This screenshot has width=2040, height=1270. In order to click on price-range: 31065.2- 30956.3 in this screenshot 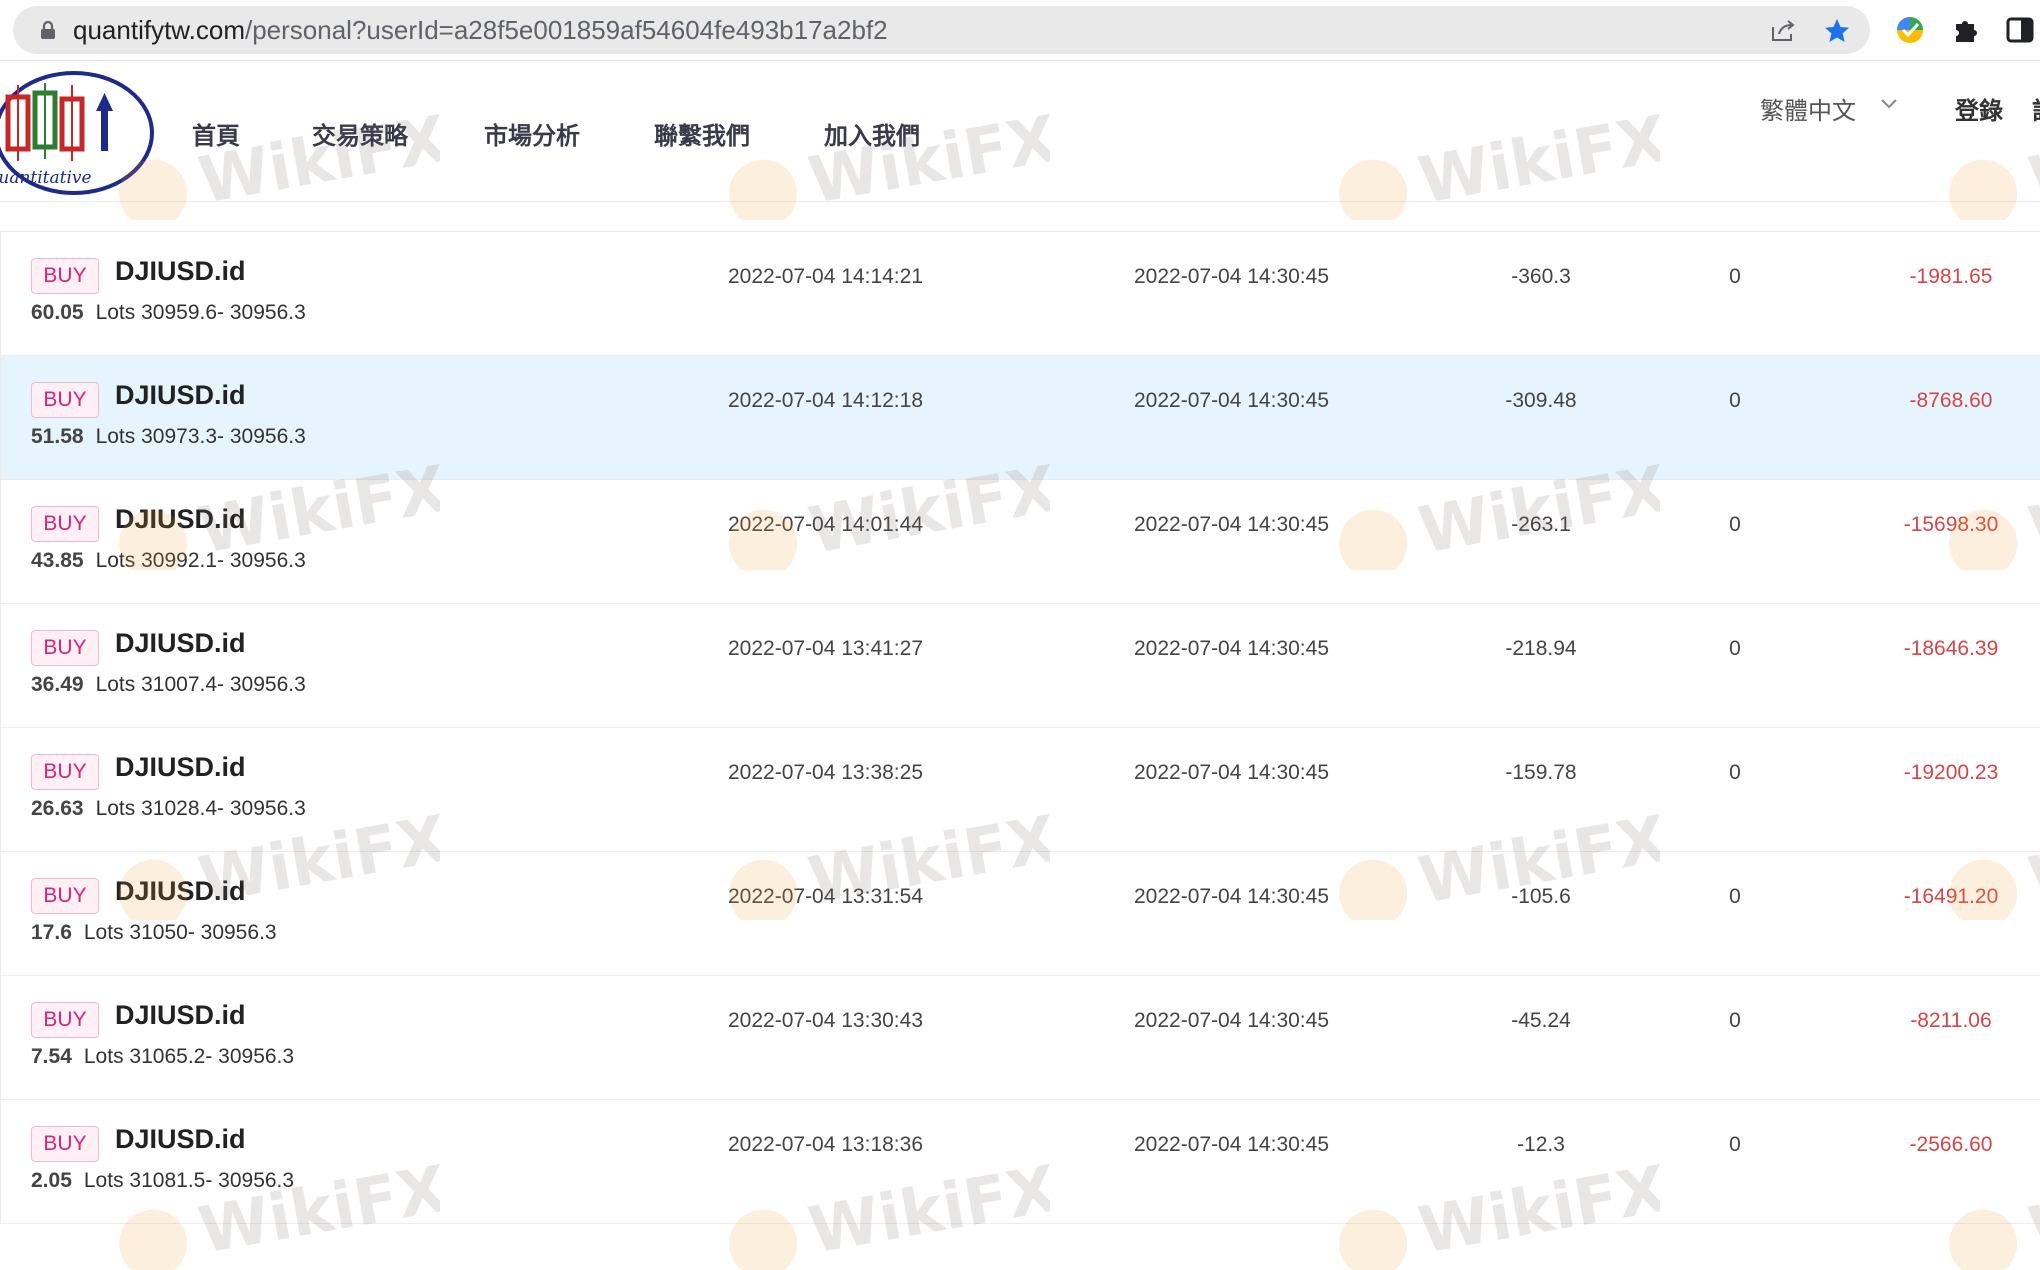, I will do `click(212, 1056)`.